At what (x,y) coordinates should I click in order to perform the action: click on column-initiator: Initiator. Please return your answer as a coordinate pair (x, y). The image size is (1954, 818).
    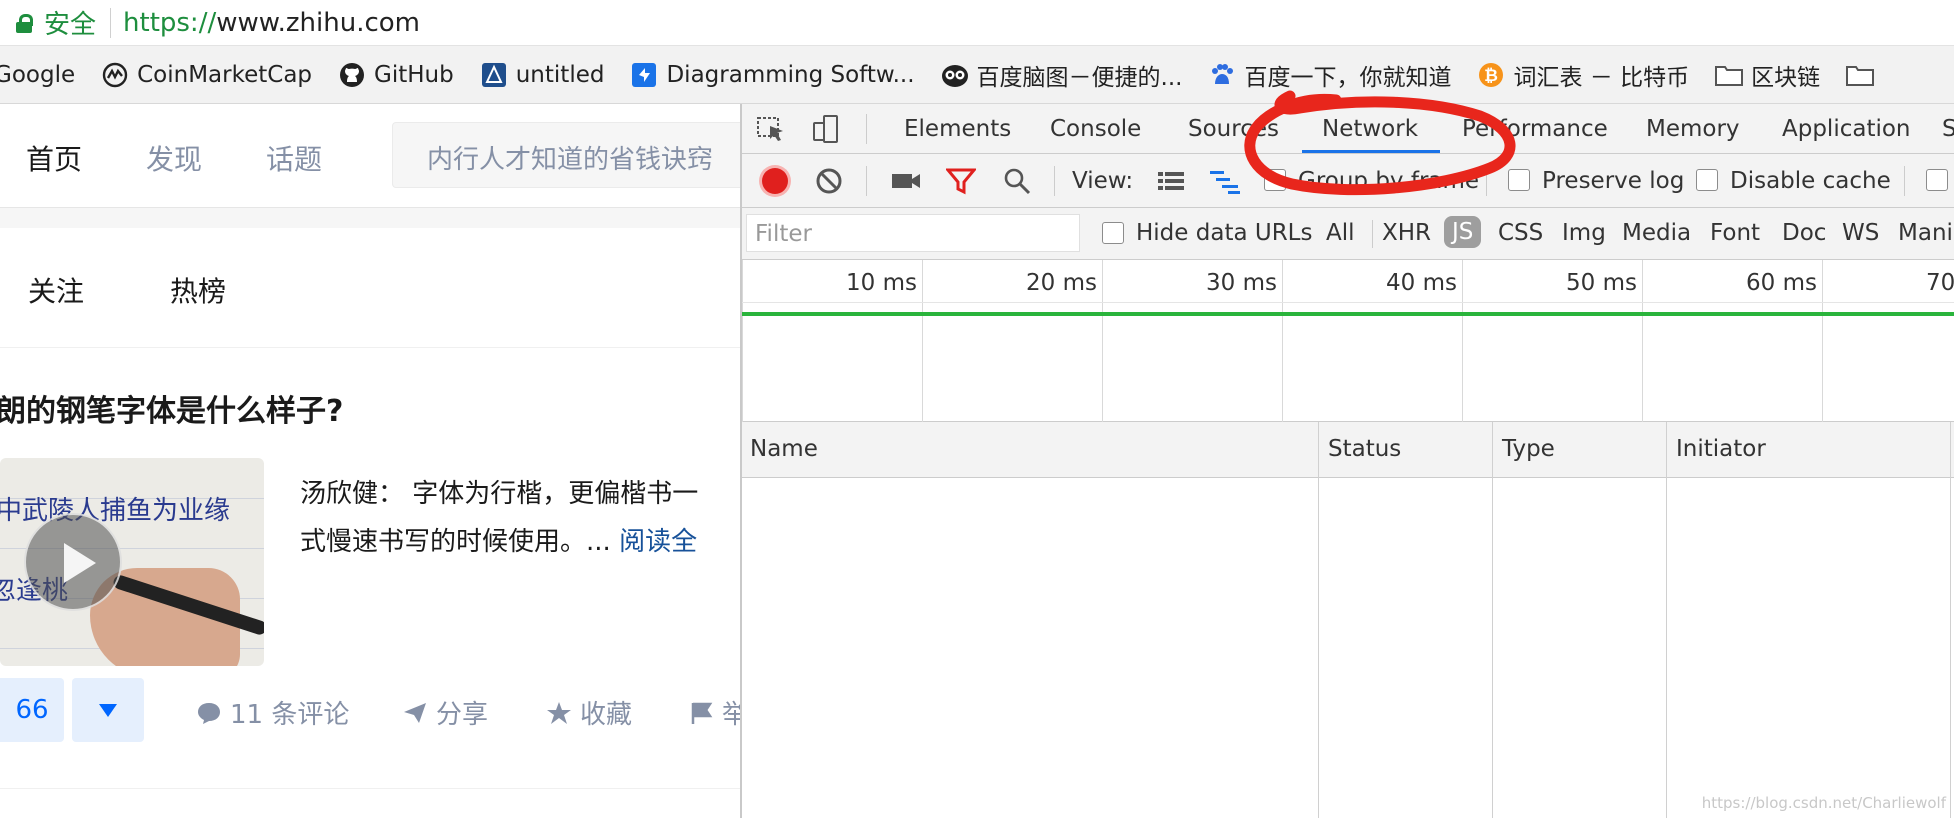
    Looking at the image, I should click on (1721, 449).